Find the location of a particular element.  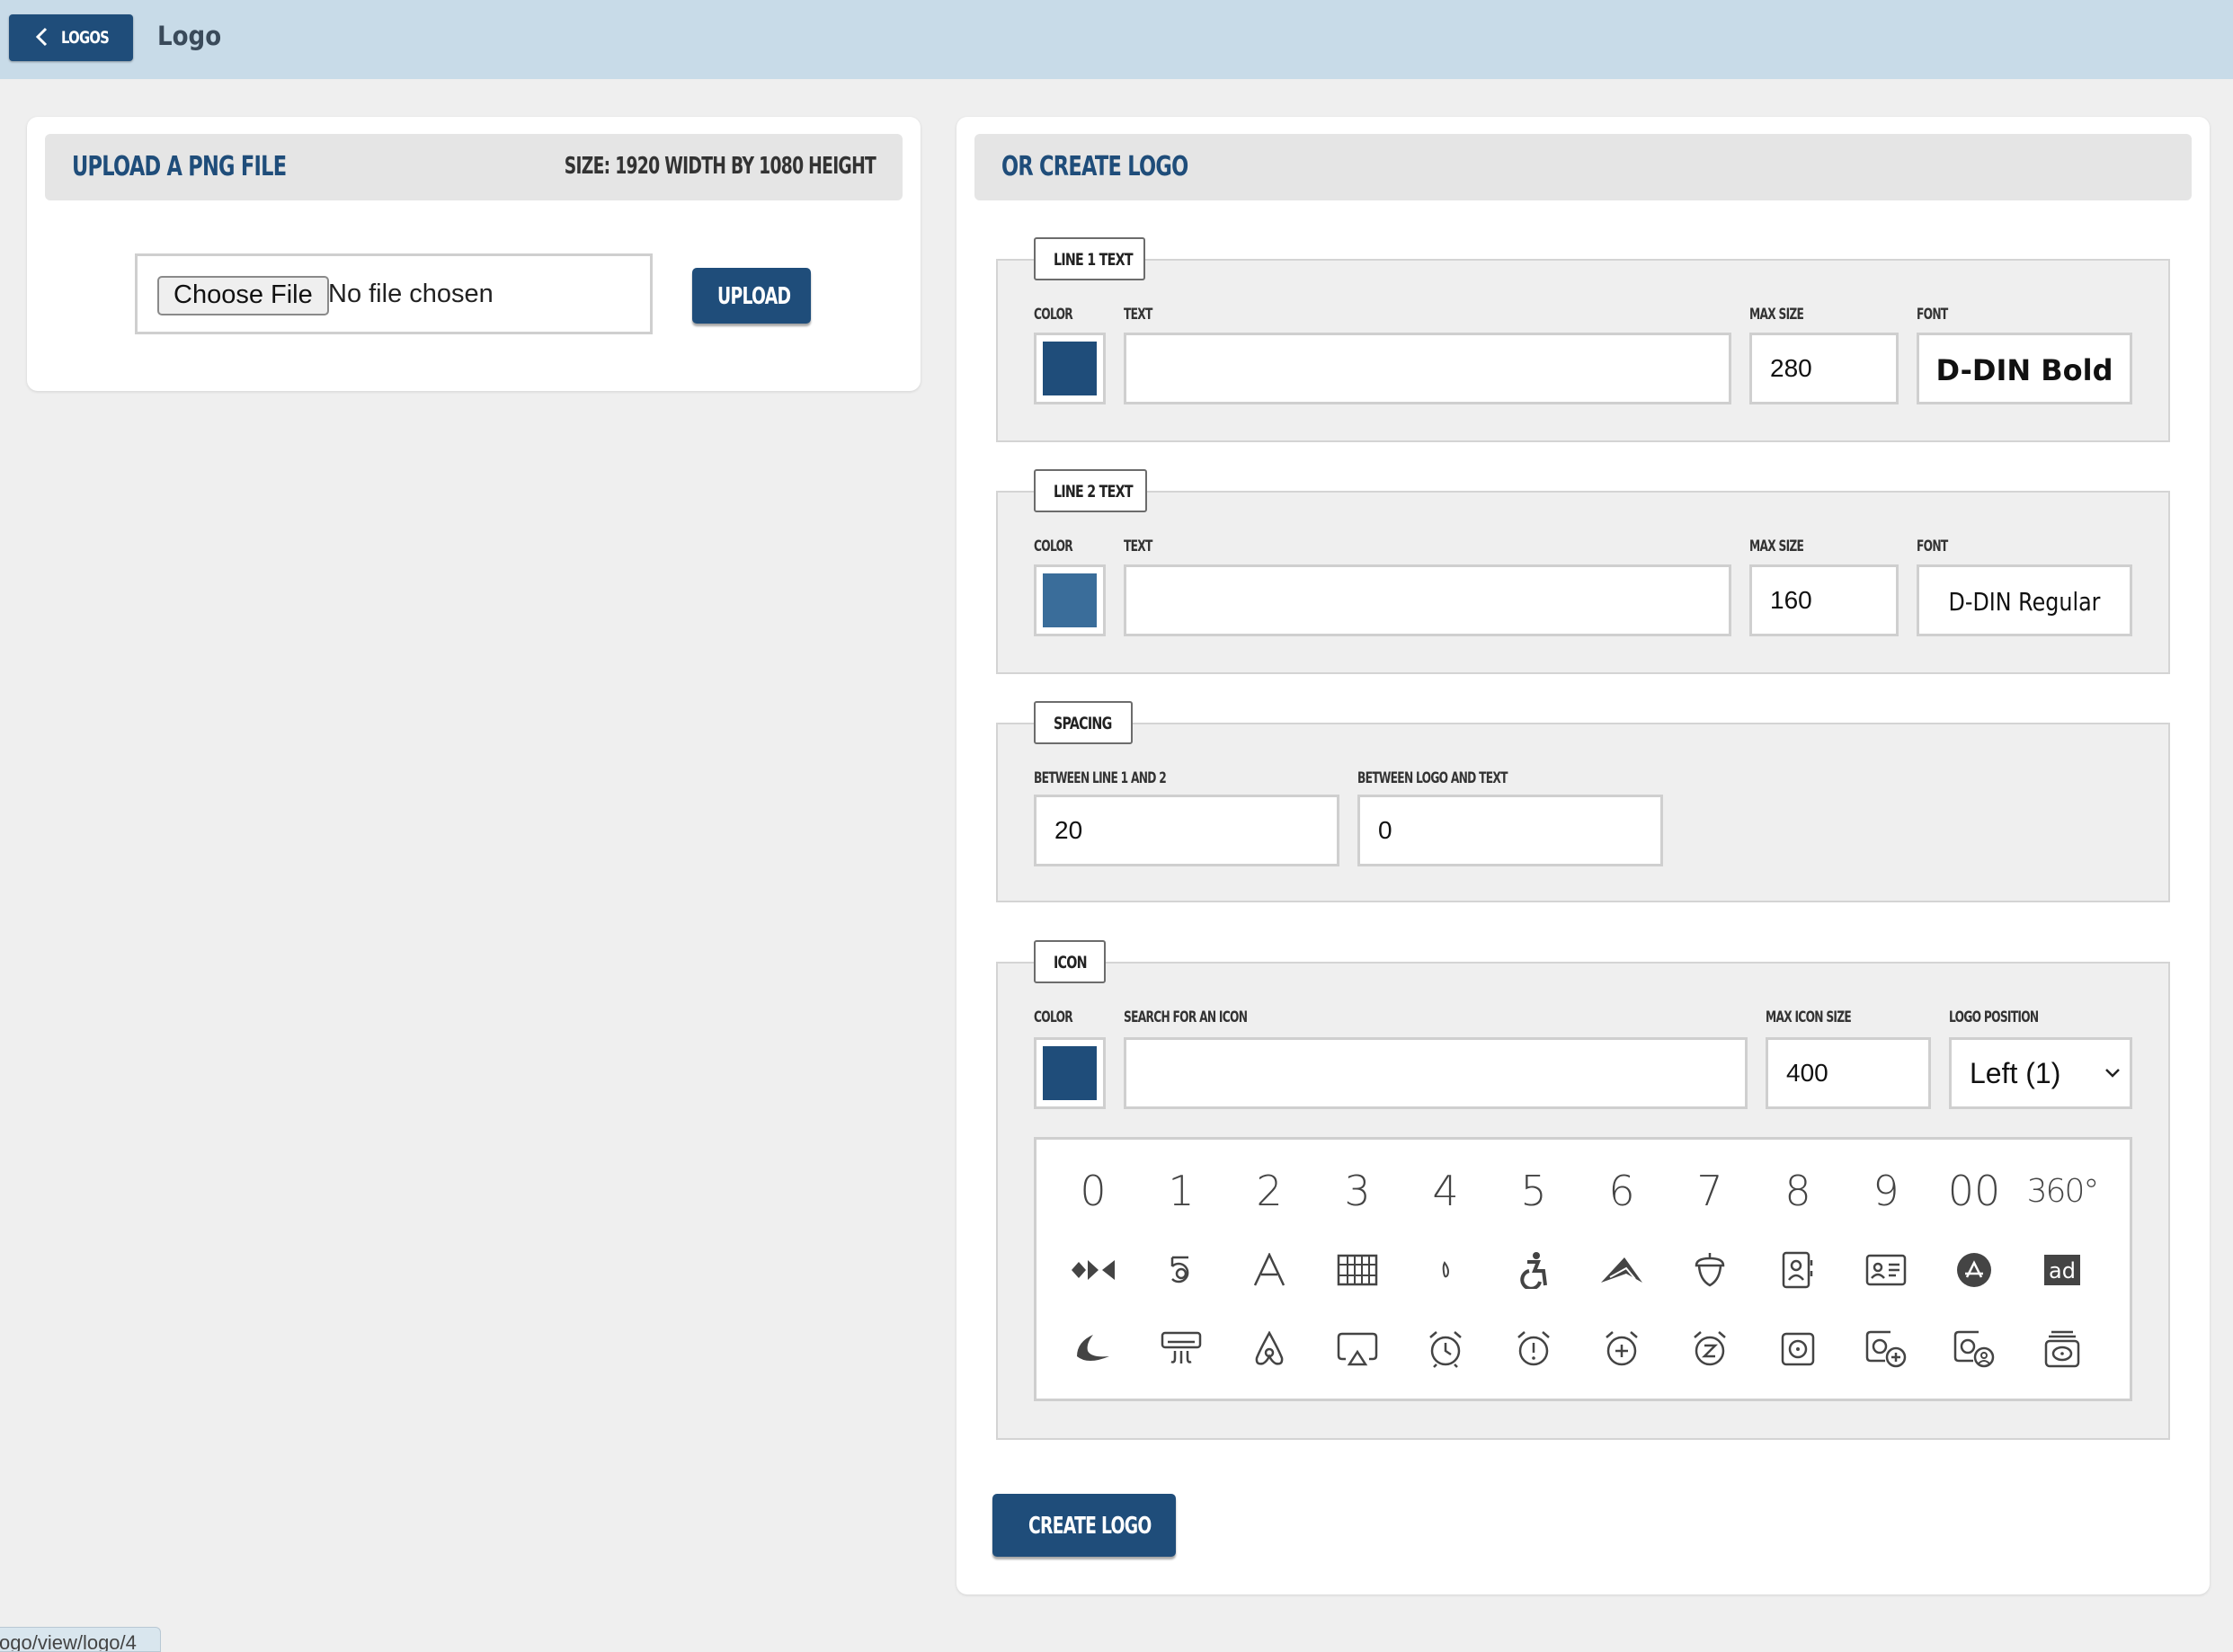

acquisitions-incorporated-icon is located at coordinates (1093, 1349).